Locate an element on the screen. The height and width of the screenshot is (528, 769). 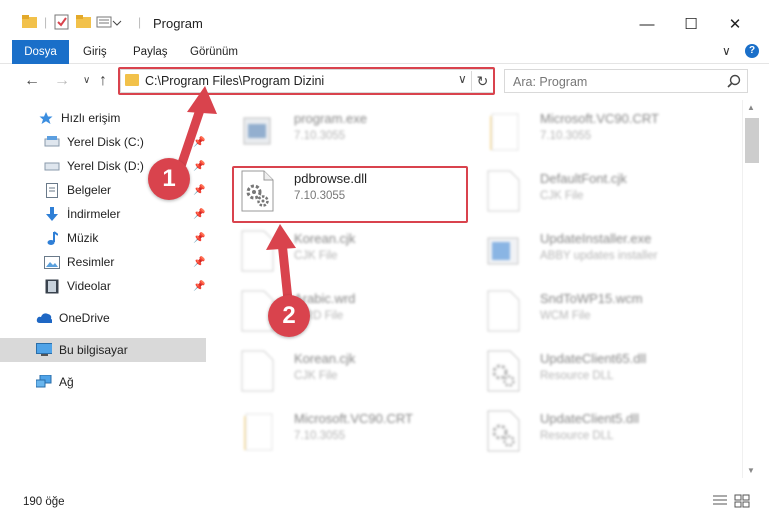
status-bar: 190 öğe is located at coordinates (384, 504).